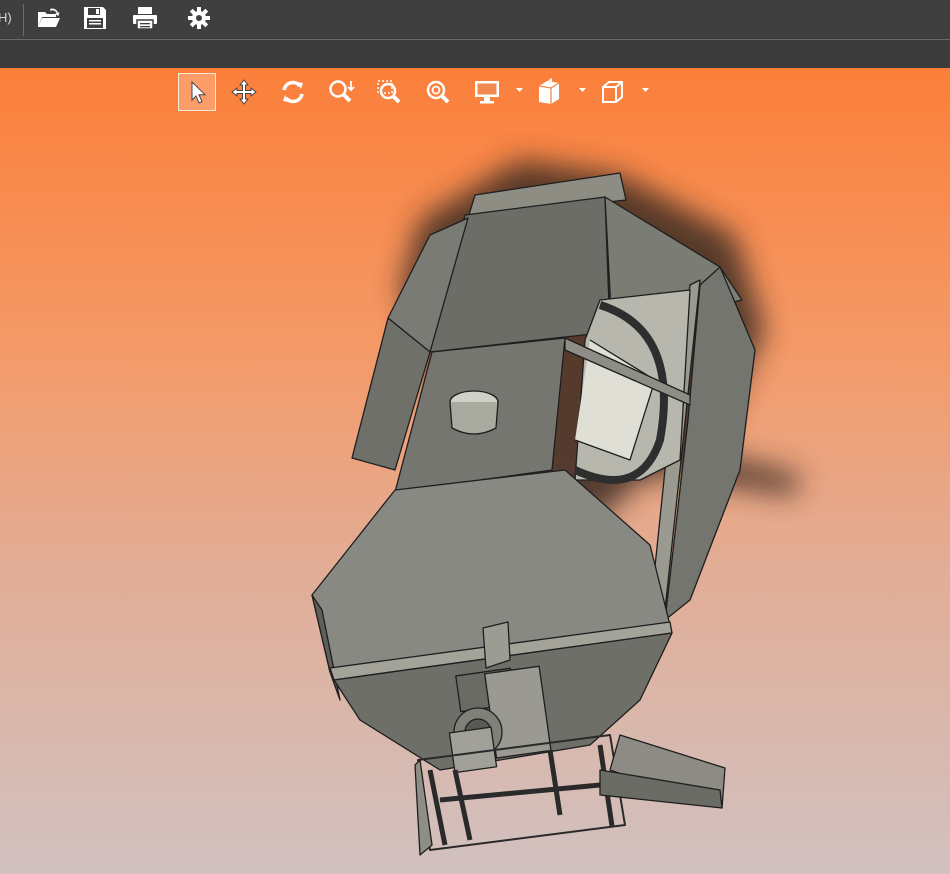 This screenshot has width=950, height=874. I want to click on toolbar-divider, so click(23, 20).